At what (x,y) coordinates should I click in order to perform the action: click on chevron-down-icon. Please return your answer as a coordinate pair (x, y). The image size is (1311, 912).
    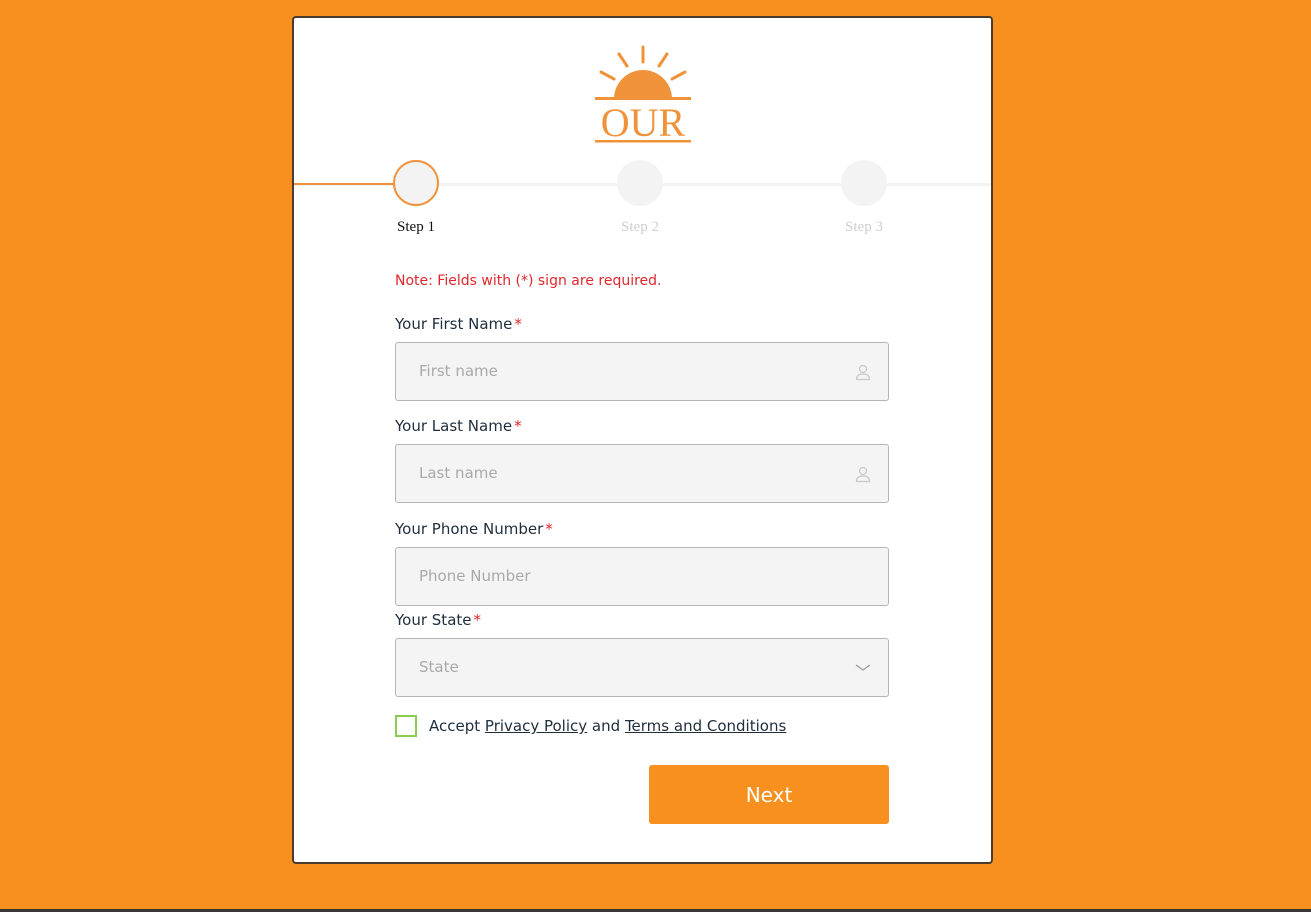
    Looking at the image, I should click on (863, 667).